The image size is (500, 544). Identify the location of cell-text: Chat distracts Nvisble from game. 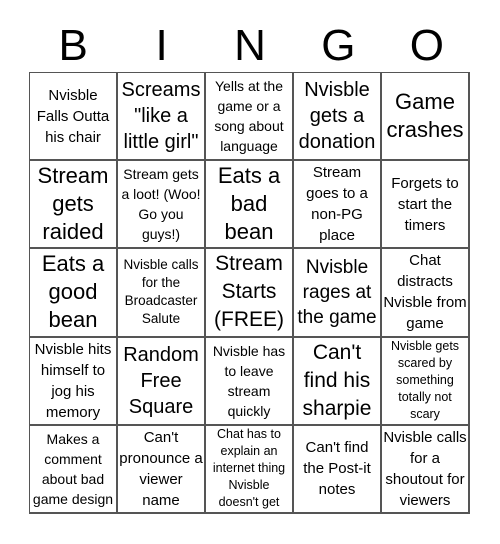
(425, 292).